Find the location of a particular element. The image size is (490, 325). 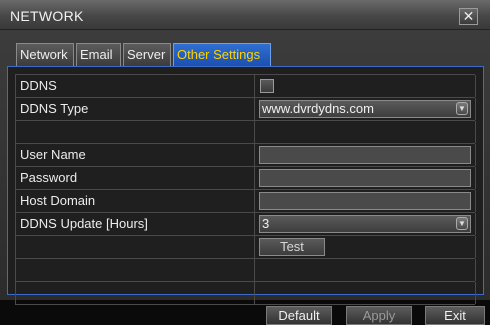

tab-network: Network is located at coordinates (45, 55).